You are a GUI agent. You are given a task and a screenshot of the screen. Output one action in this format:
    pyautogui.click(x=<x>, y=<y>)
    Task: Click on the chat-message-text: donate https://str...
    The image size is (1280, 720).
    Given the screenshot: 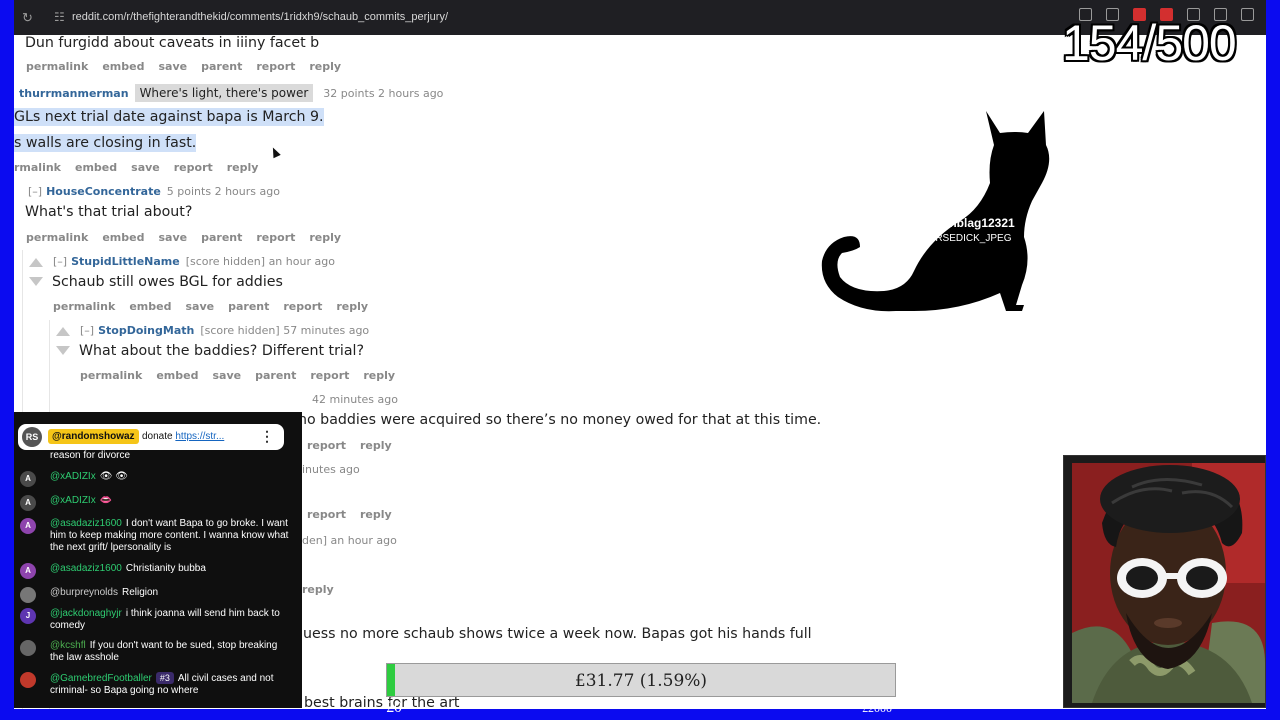 What is the action you would take?
    pyautogui.click(x=183, y=436)
    